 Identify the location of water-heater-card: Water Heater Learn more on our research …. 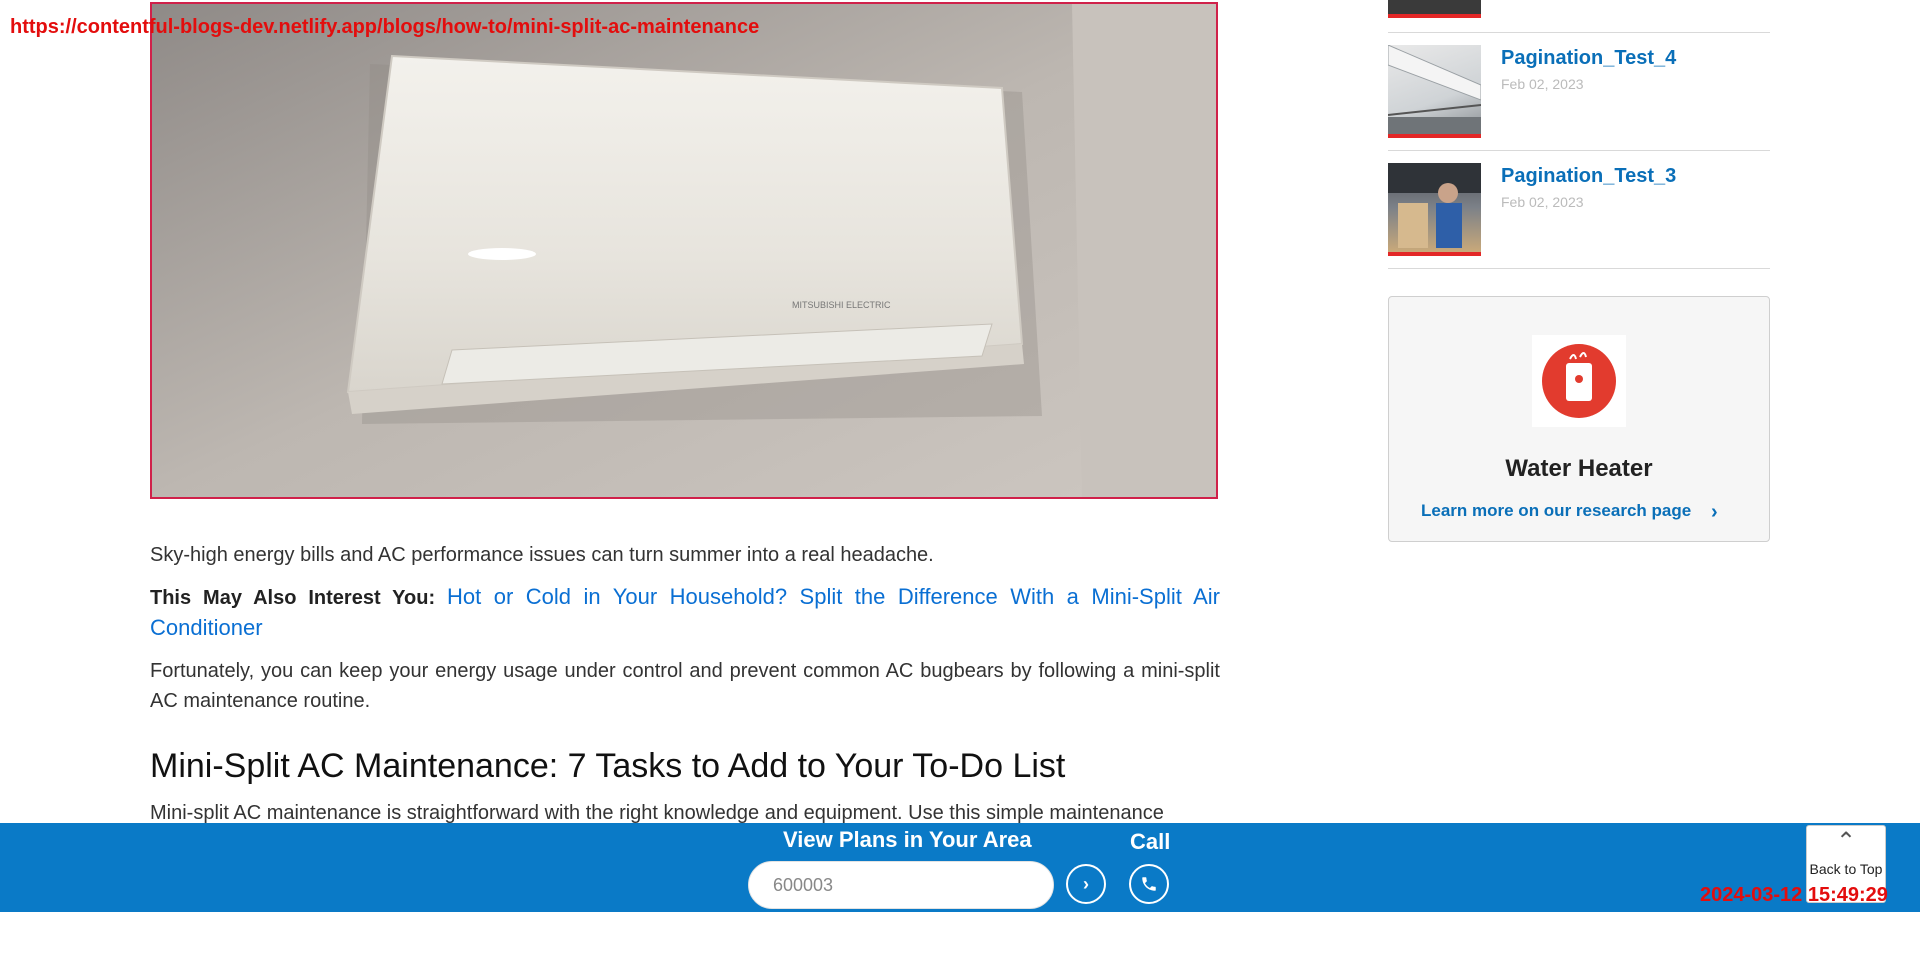
(1579, 419).